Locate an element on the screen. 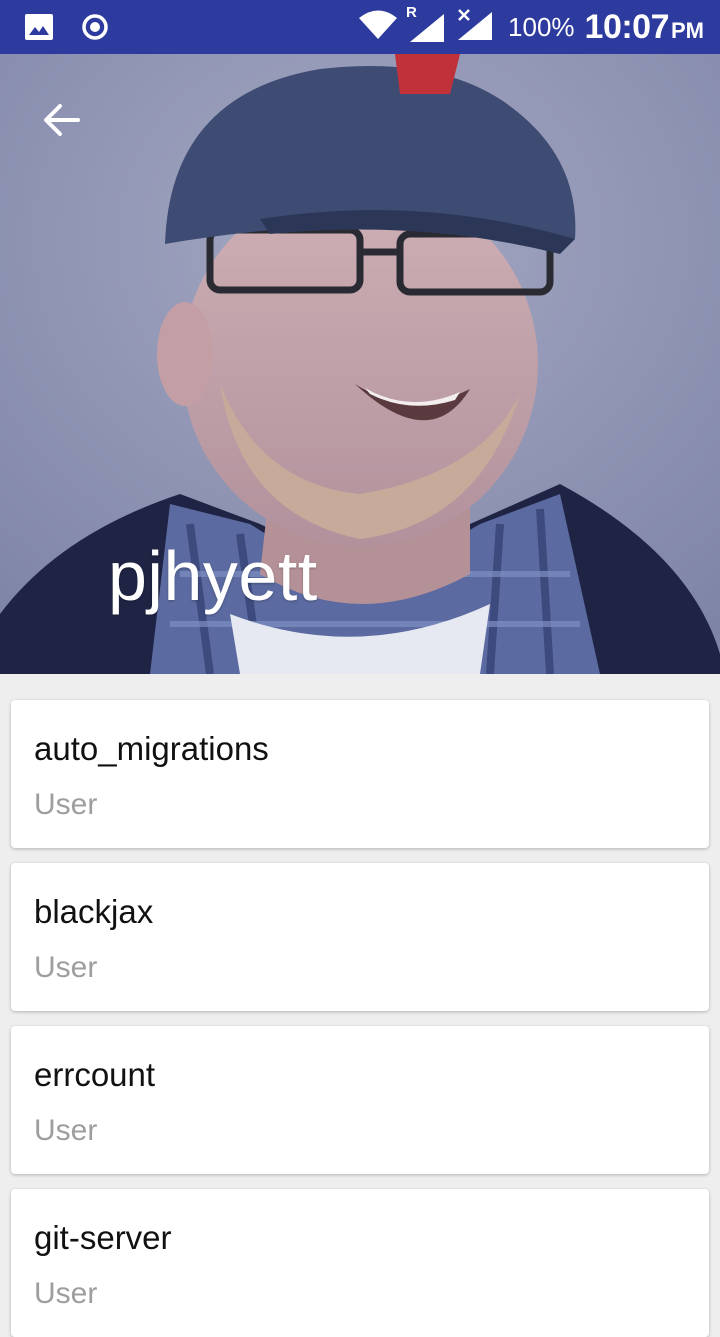 This screenshot has width=720, height=1337. list-item: errcount User is located at coordinates (360, 1100).